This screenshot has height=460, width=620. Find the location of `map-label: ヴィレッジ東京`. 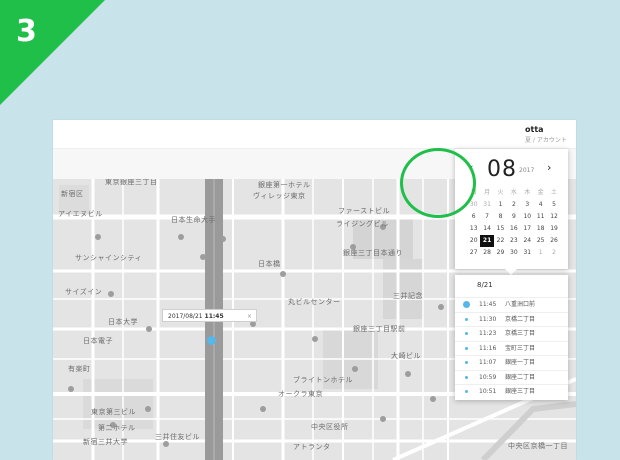

map-label: ヴィレッジ東京 is located at coordinates (279, 196).